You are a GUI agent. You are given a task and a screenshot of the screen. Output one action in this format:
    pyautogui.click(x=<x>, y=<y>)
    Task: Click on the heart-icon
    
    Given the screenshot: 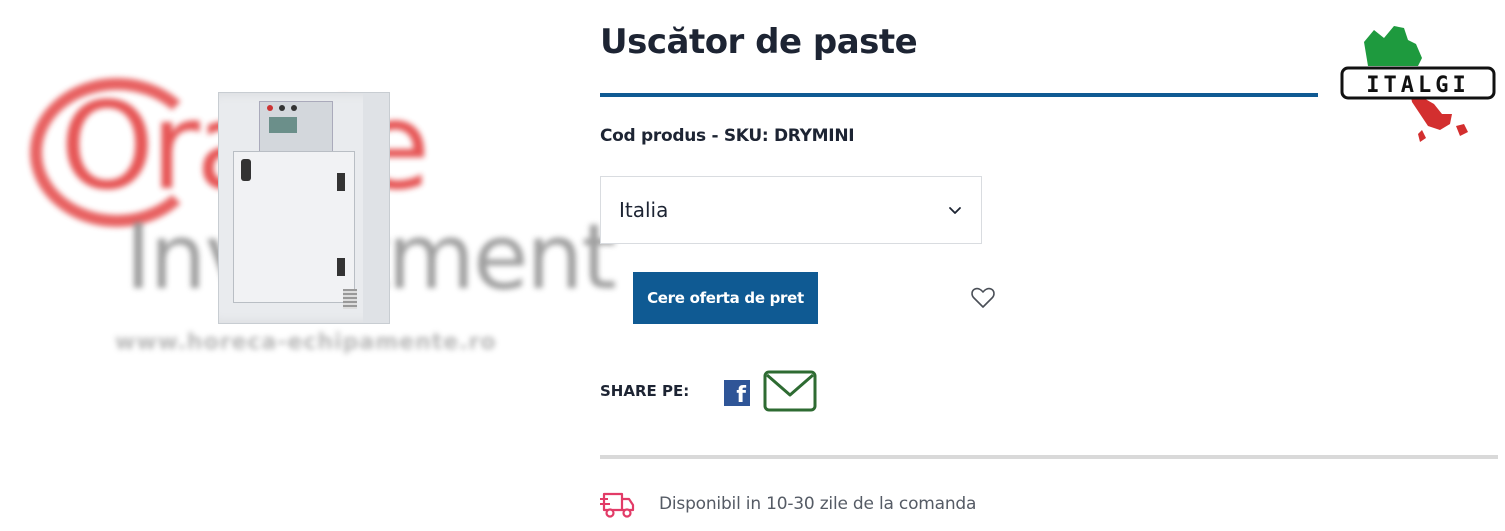 What is the action you would take?
    pyautogui.click(x=983, y=298)
    